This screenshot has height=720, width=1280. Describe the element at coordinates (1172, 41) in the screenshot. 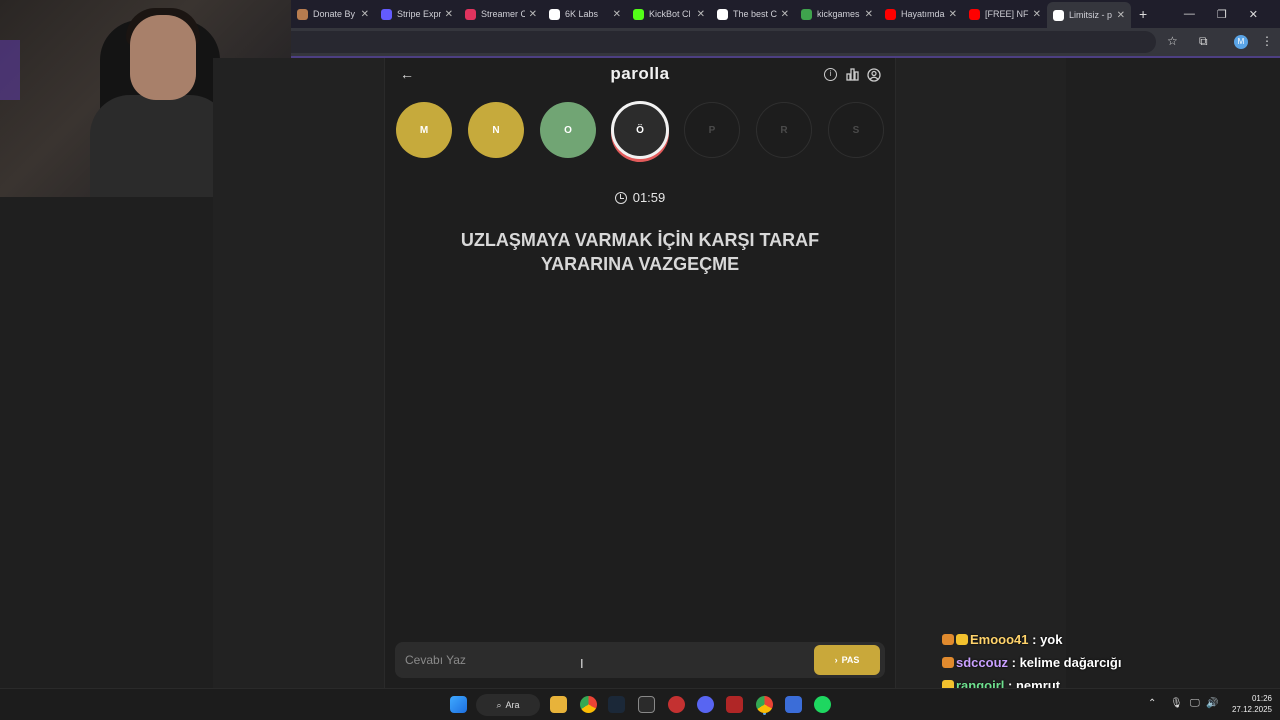

I see `bookmark-star-icon: ☆` at that location.